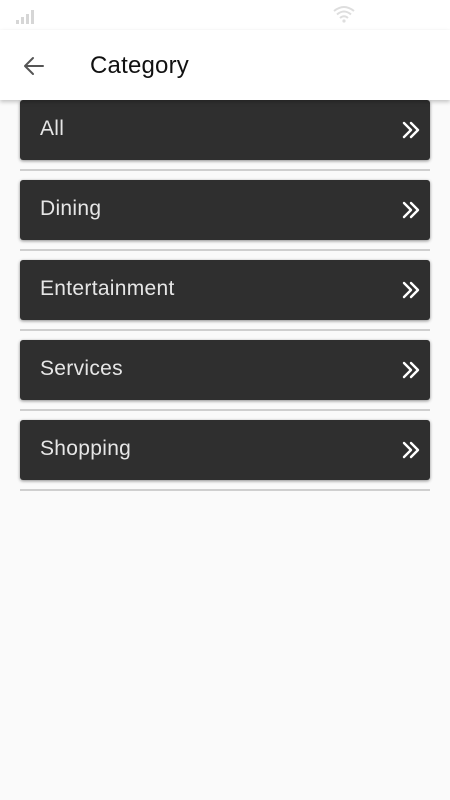  I want to click on category-item-all: All, so click(225, 130).